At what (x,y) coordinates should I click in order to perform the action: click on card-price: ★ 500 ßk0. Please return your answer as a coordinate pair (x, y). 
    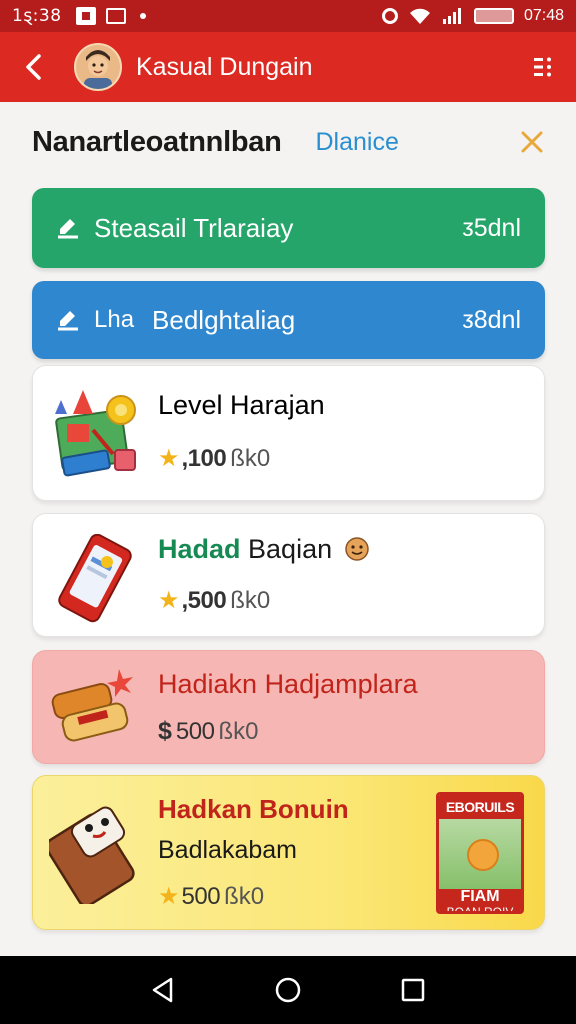
    Looking at the image, I should click on (211, 896).